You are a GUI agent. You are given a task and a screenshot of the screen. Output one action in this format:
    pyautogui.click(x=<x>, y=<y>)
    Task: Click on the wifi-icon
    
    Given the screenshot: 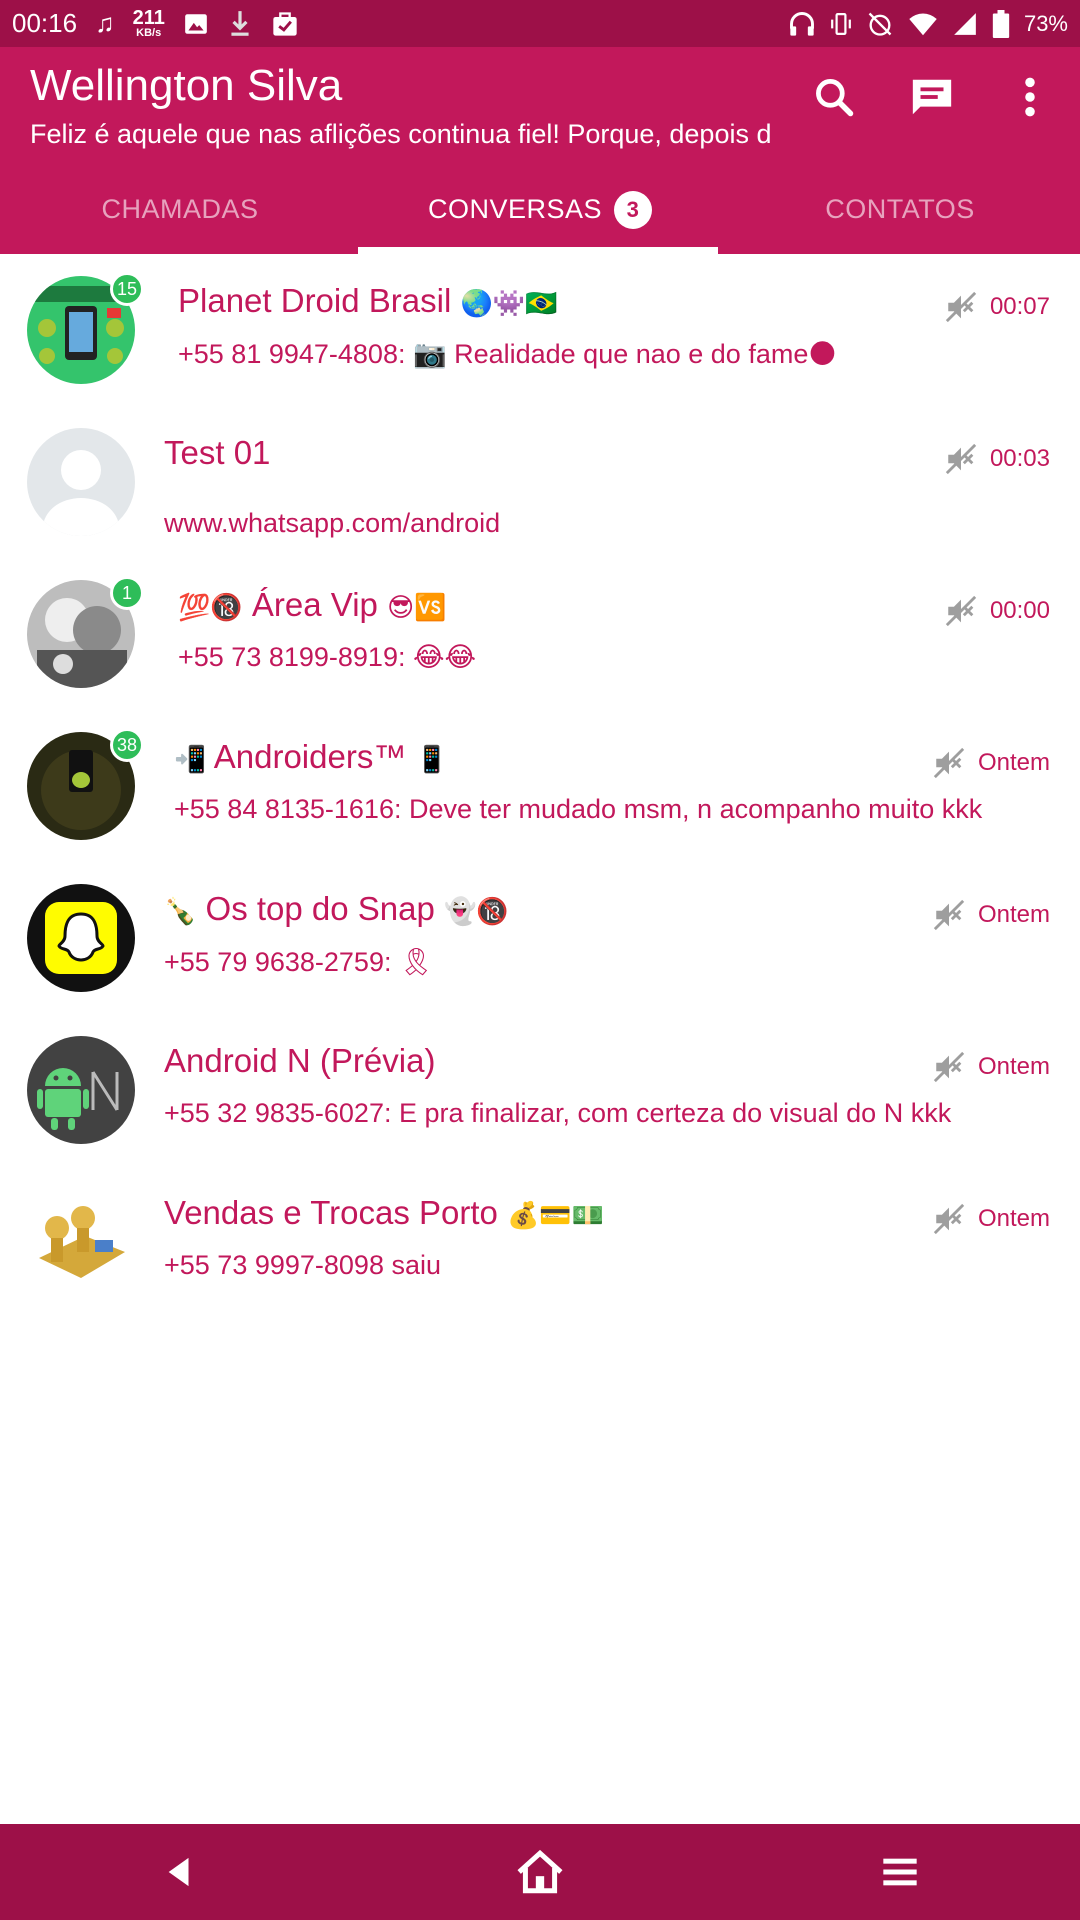 What is the action you would take?
    pyautogui.click(x=923, y=24)
    